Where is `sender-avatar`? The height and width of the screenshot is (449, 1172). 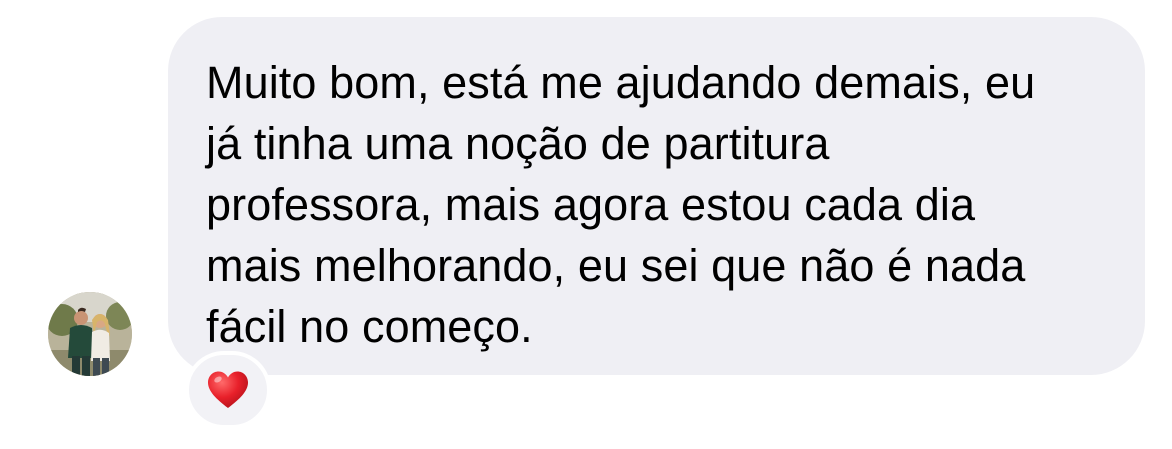
sender-avatar is located at coordinates (90, 334).